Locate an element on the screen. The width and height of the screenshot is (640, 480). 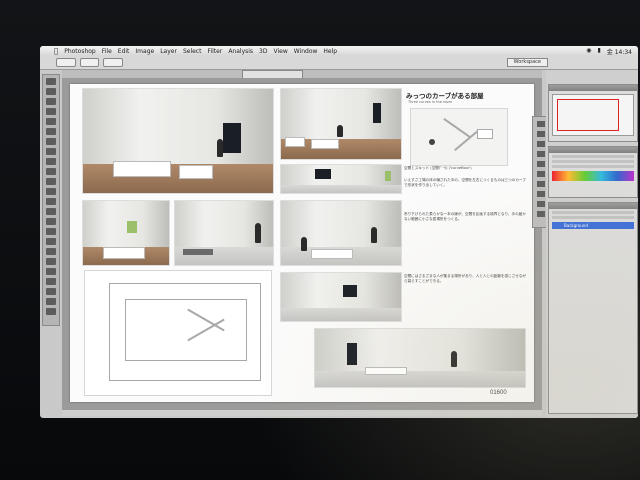
menu-filter: Filter is located at coordinates (214, 51).